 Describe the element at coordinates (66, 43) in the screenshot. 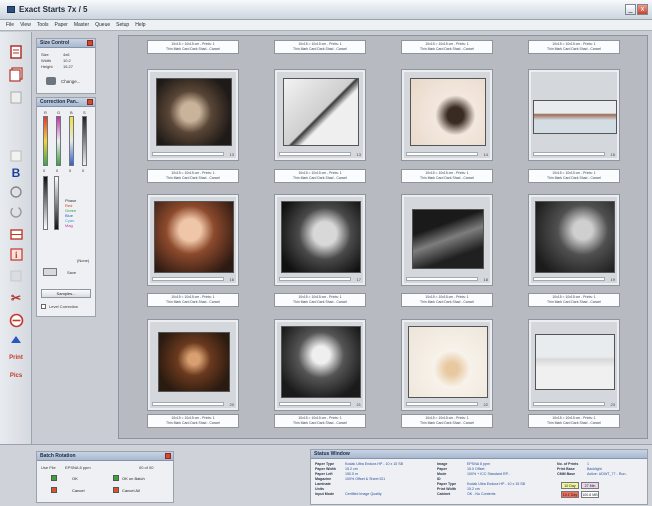

I see `size-control-title: Size Control` at that location.